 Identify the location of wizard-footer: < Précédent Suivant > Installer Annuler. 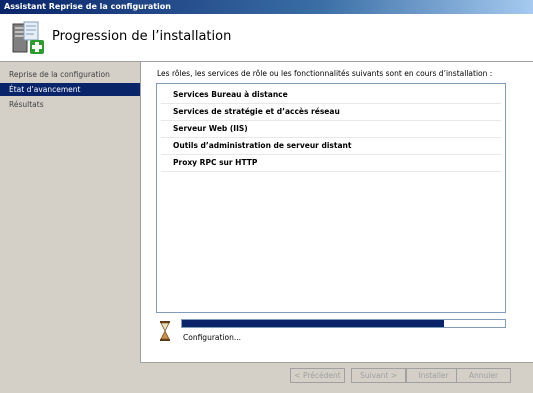
(336, 377).